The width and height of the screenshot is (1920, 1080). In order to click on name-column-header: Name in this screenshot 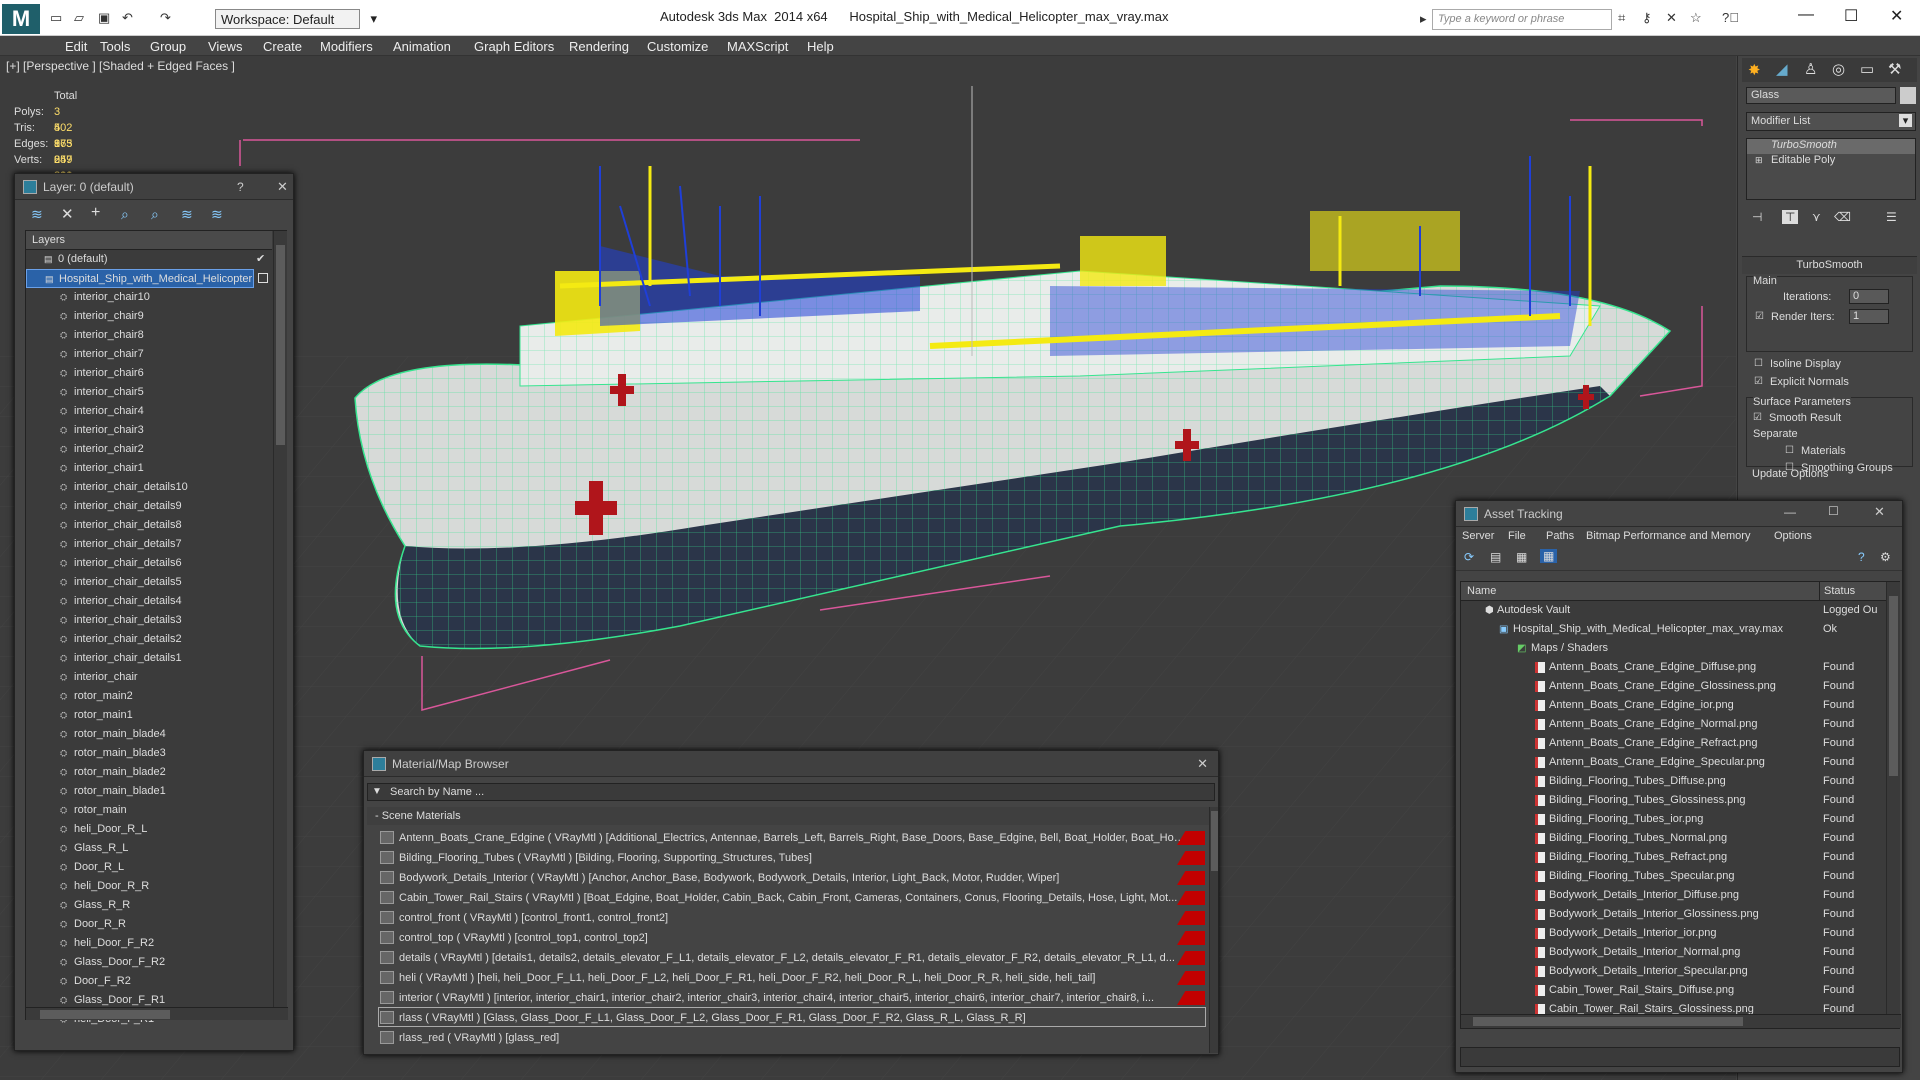, I will do `click(1481, 591)`.